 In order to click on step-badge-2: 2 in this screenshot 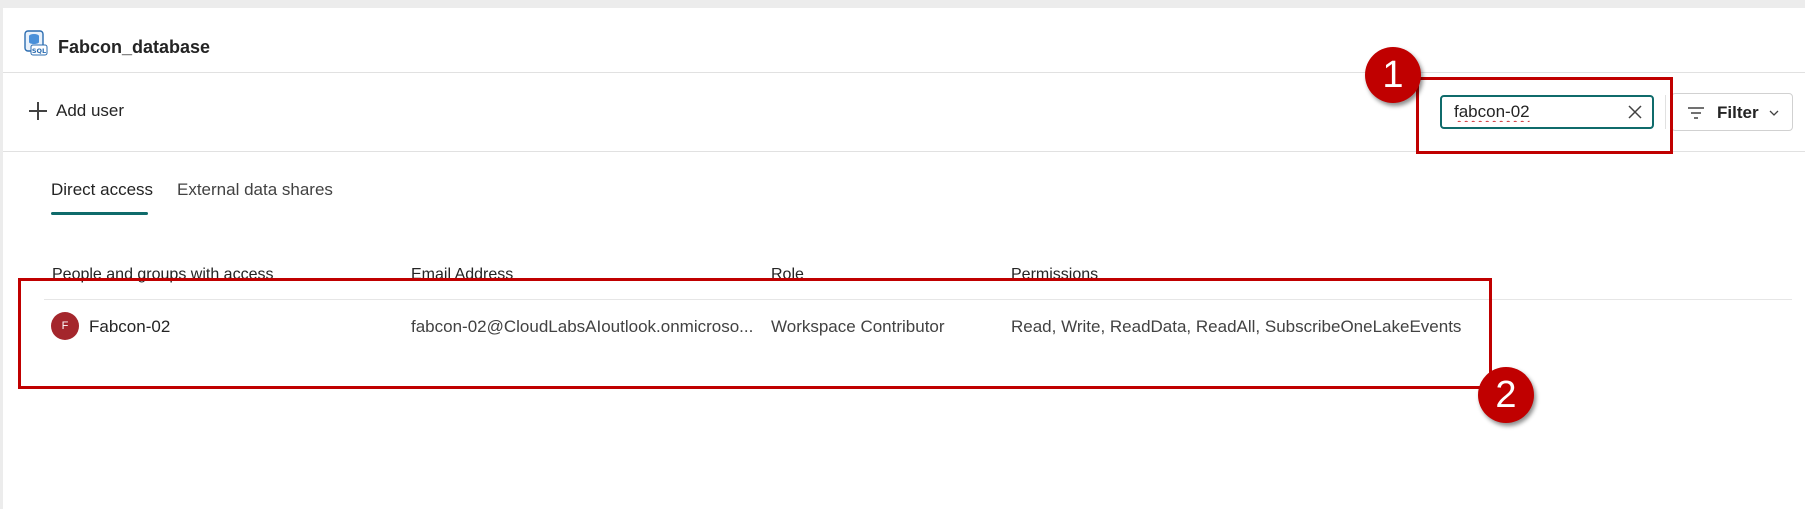, I will do `click(1506, 395)`.